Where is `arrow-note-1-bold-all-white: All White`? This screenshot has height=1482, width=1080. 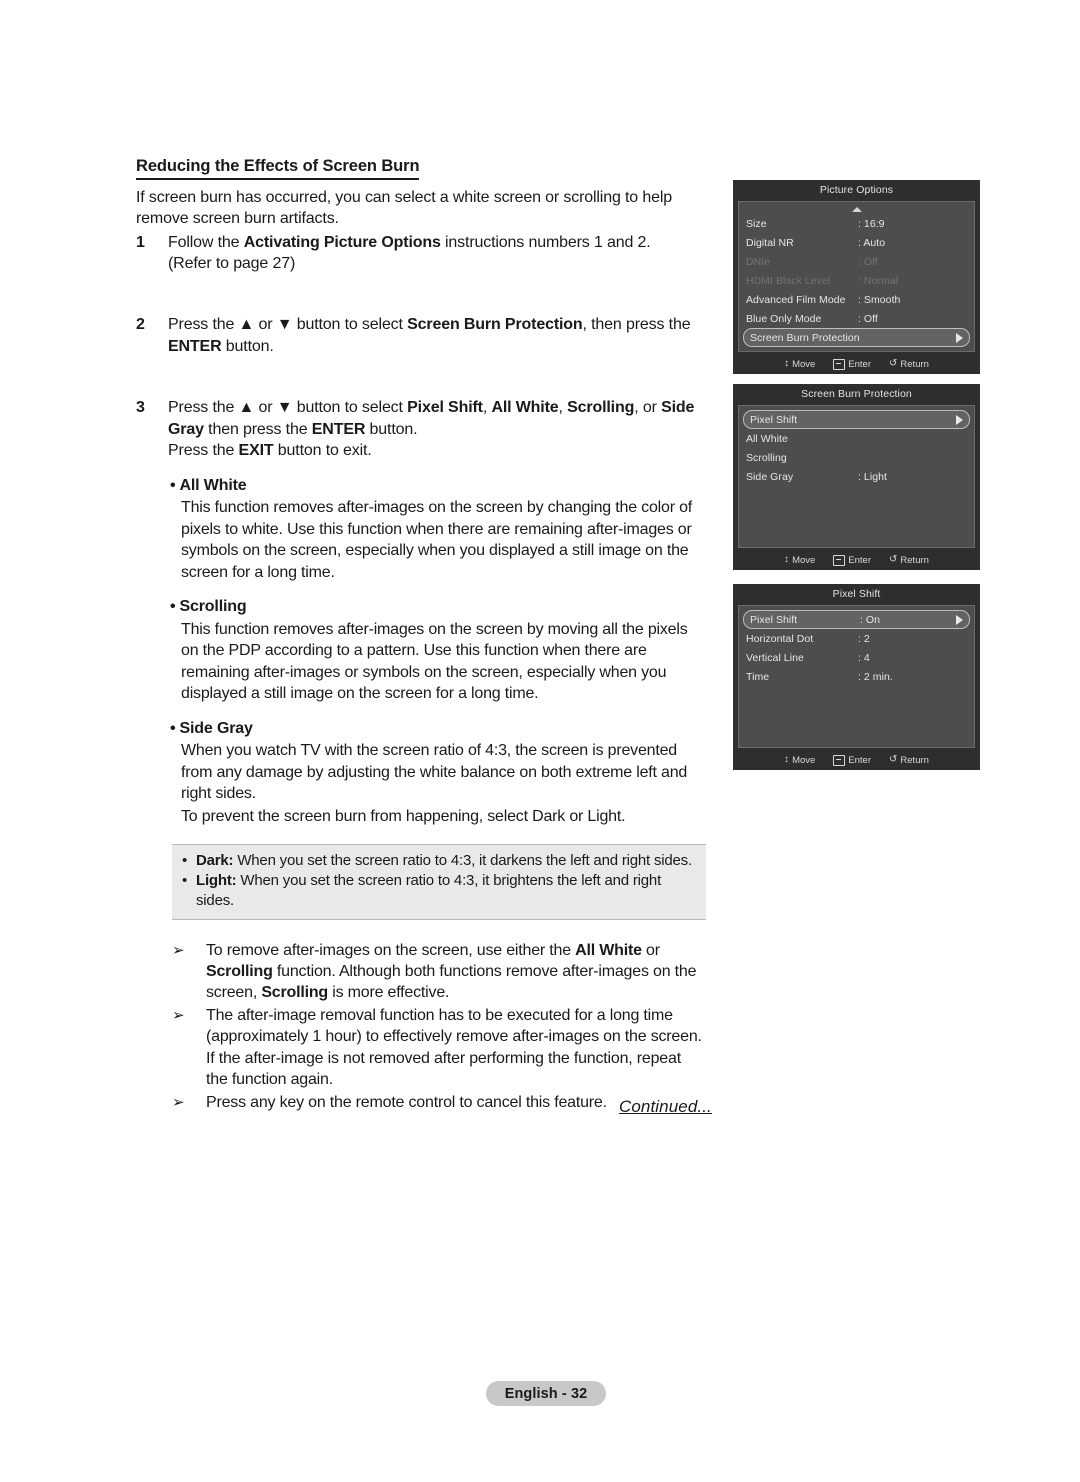 arrow-note-1-bold-all-white: All White is located at coordinates (608, 950).